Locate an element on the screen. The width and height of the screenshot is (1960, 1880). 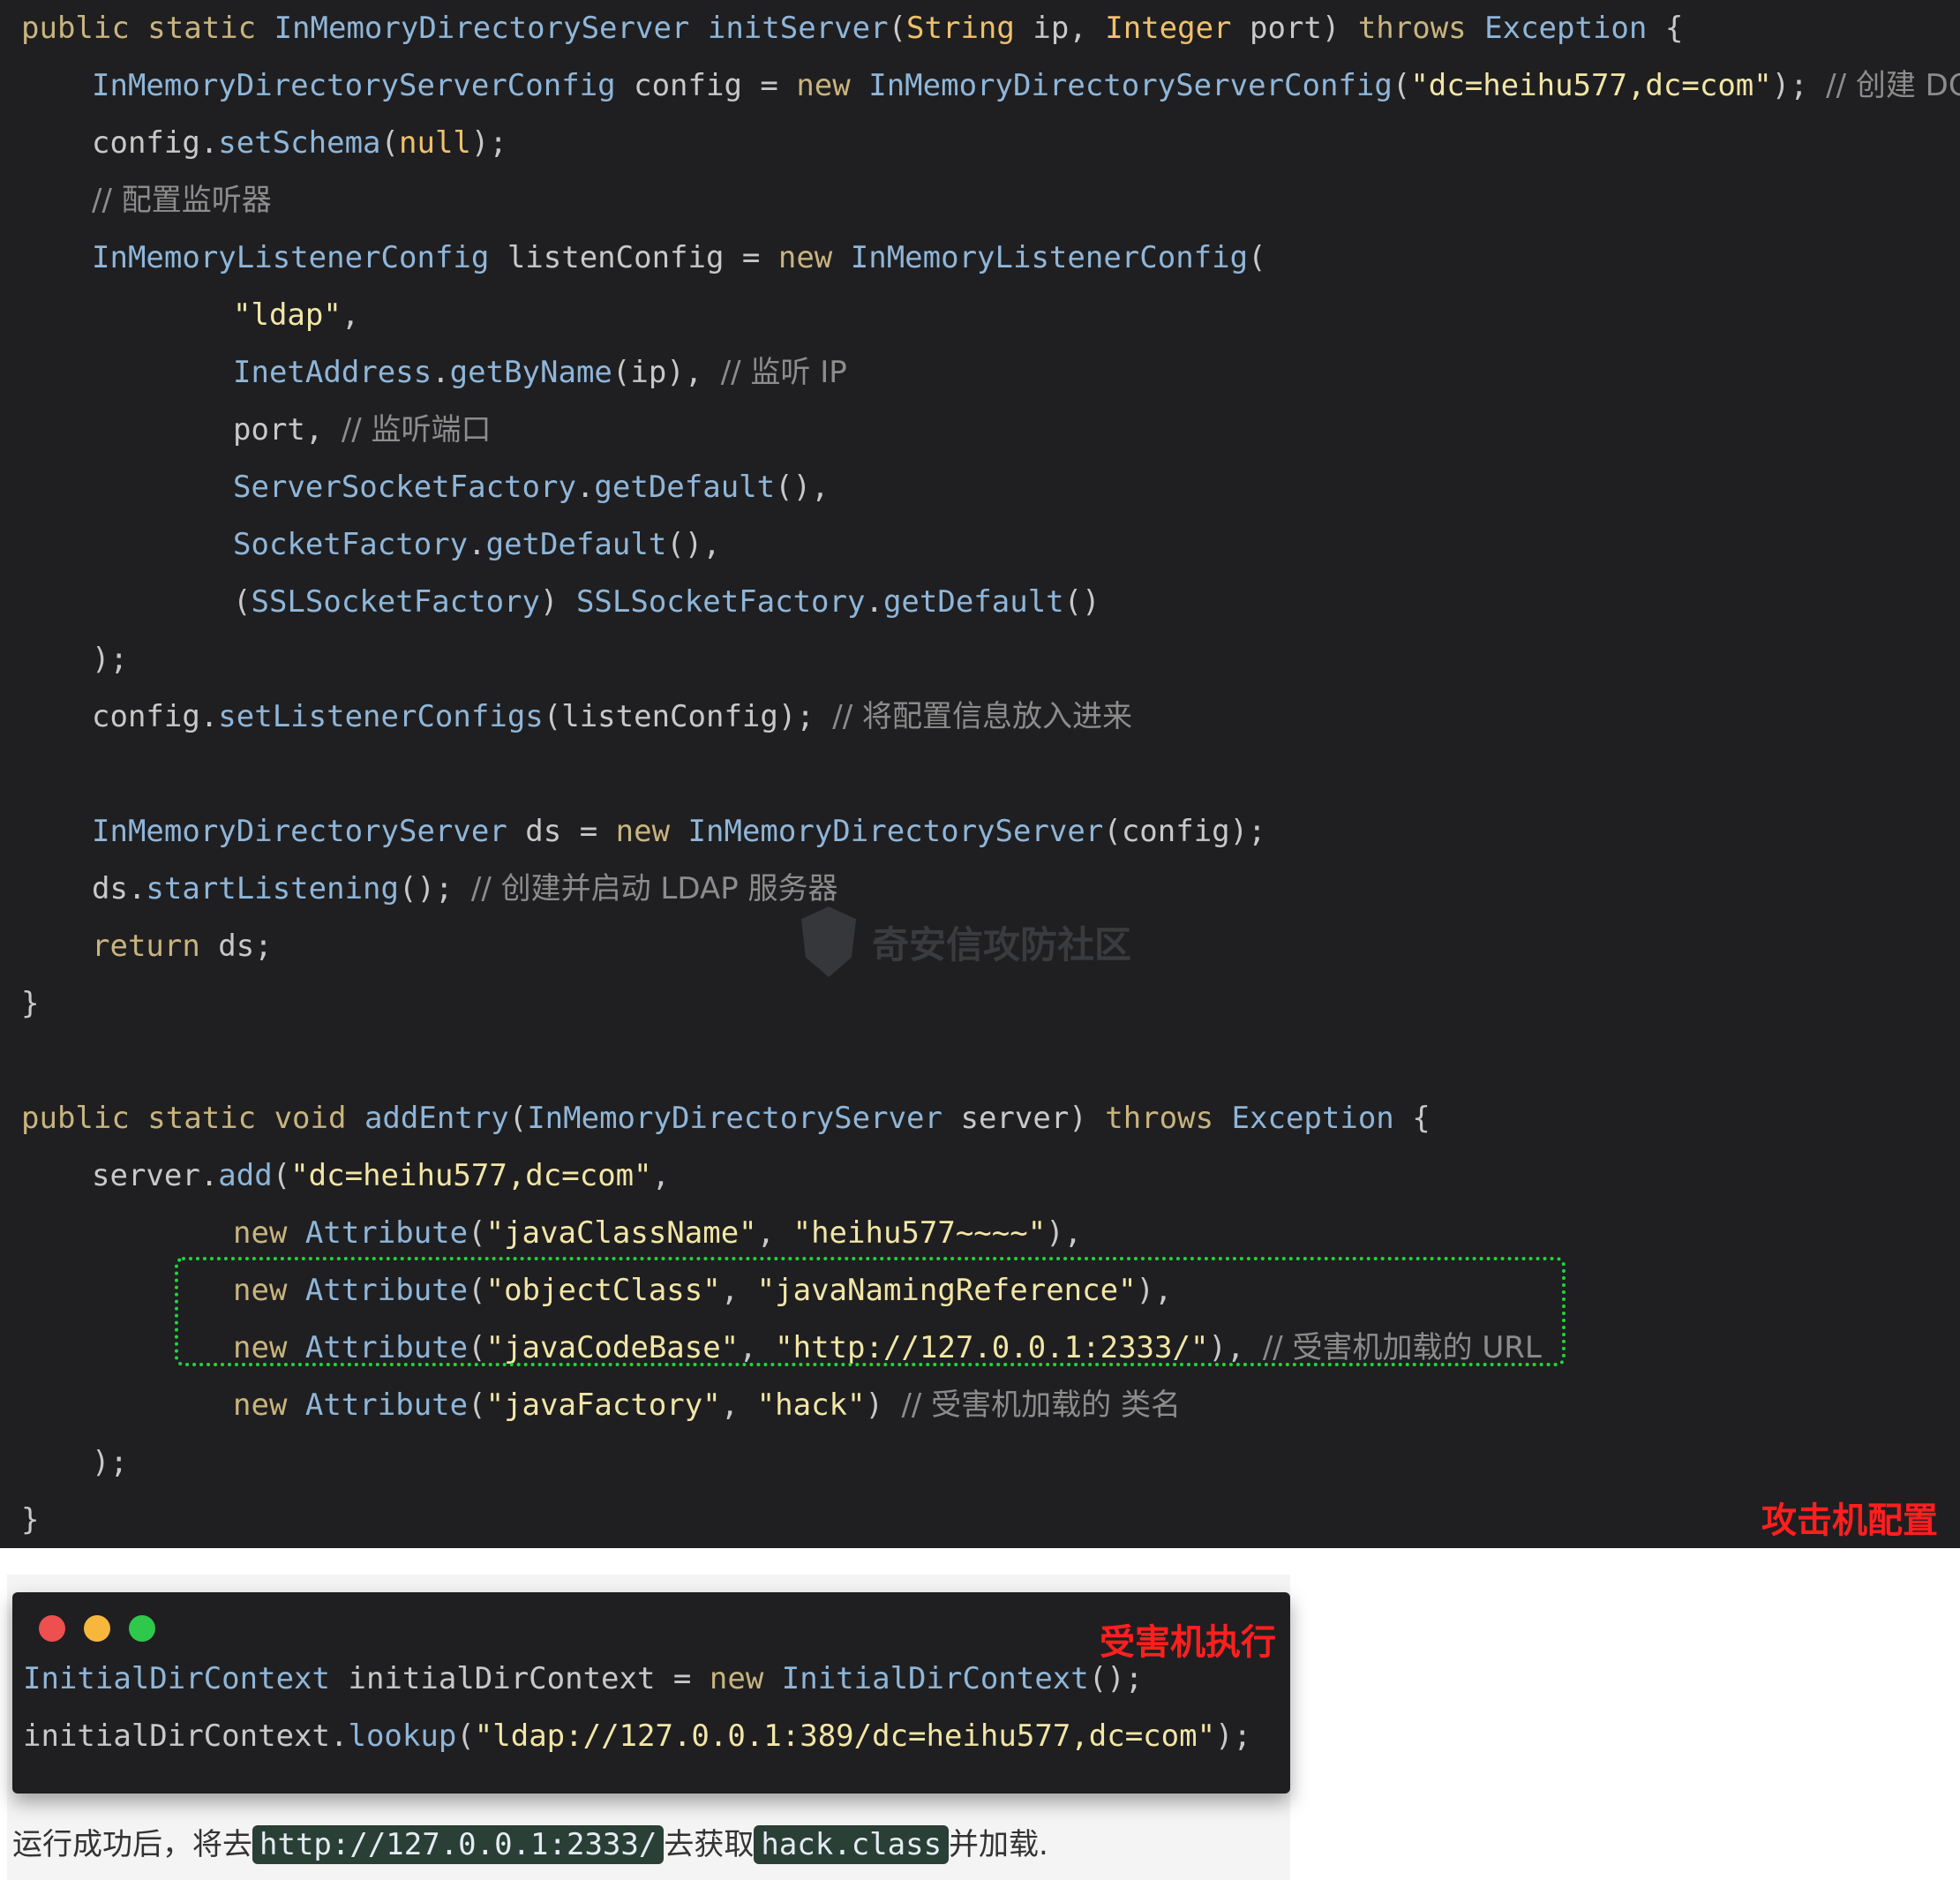
desc-class-code: hack.class is located at coordinates (852, 1845).